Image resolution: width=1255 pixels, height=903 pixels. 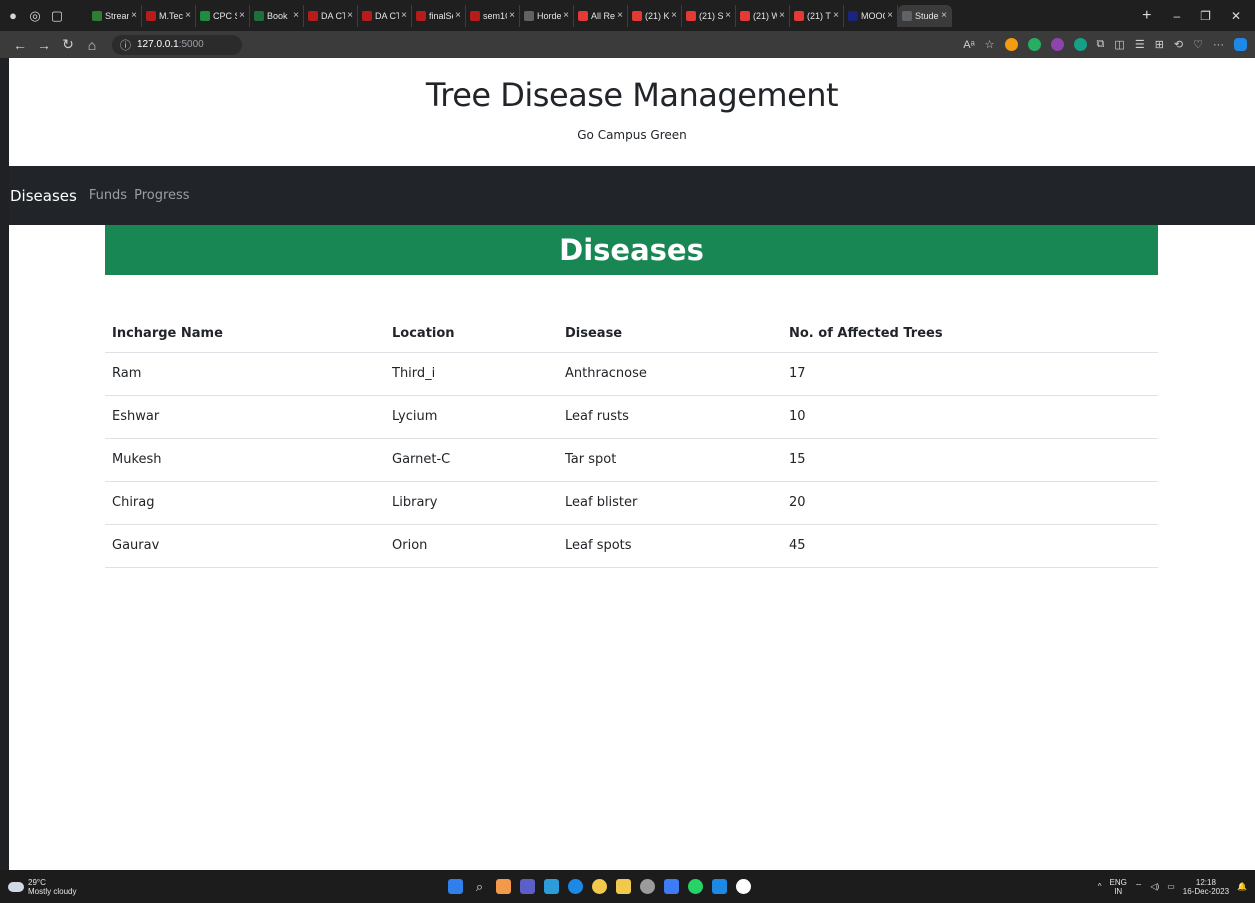 I want to click on chrome-icon, so click(x=599, y=886).